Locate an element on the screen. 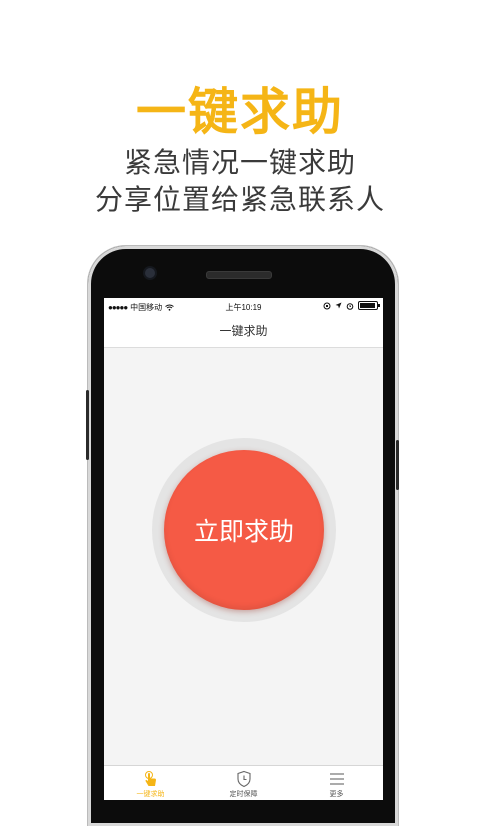  tab-label: 一键求助 is located at coordinates (150, 794).